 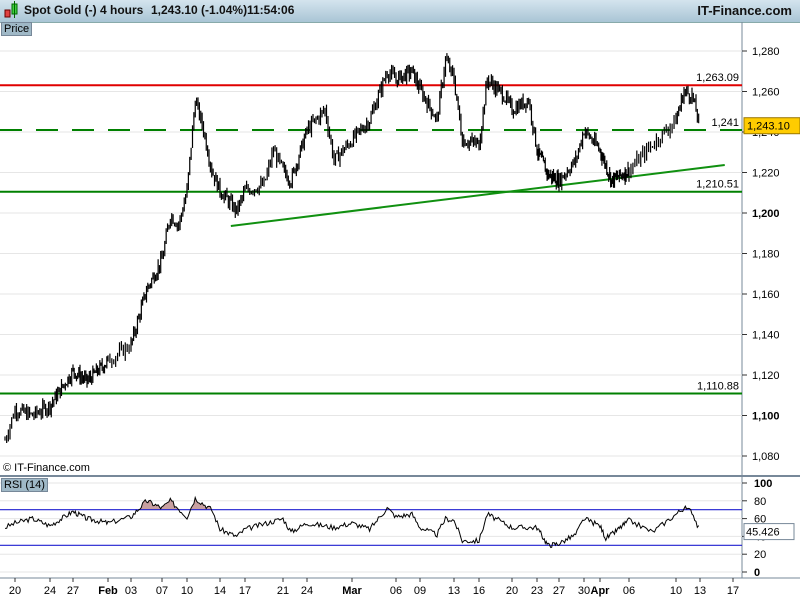 I want to click on x-tick-label: Mar, so click(x=352, y=591).